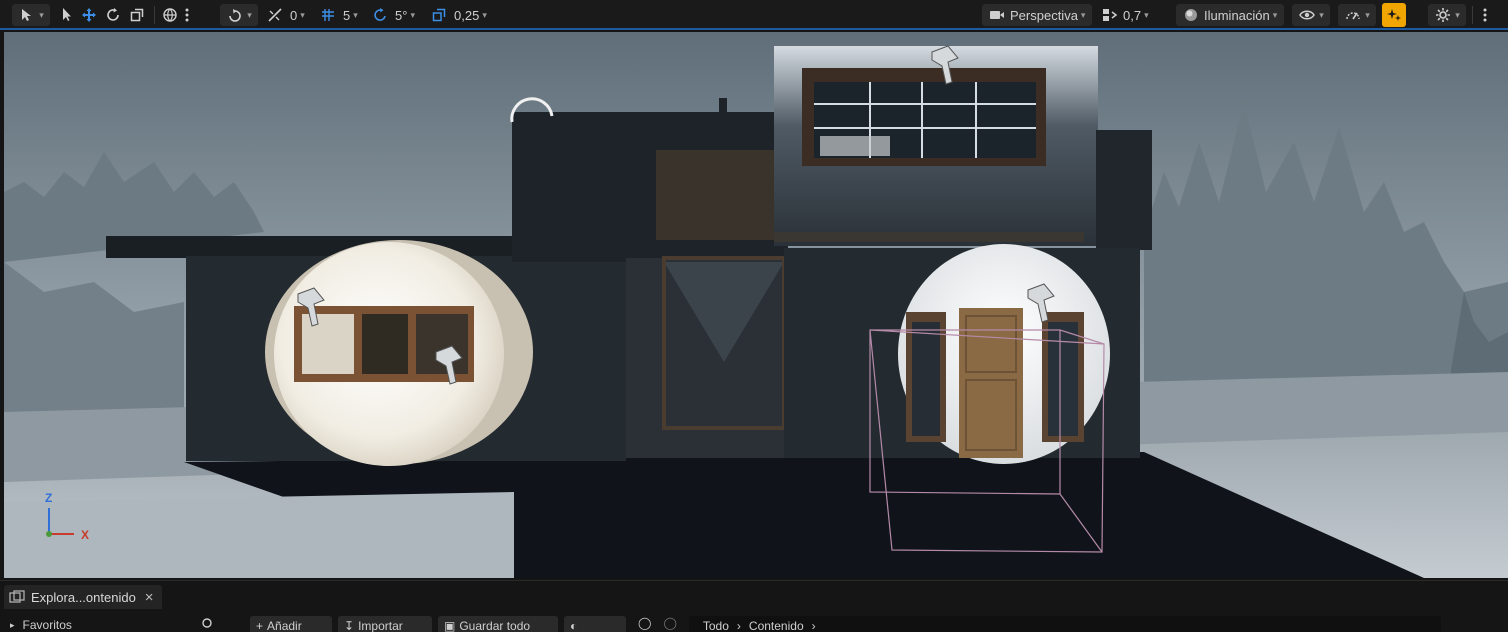 This screenshot has height=632, width=1508. I want to click on axis-x-label: X, so click(85, 535).